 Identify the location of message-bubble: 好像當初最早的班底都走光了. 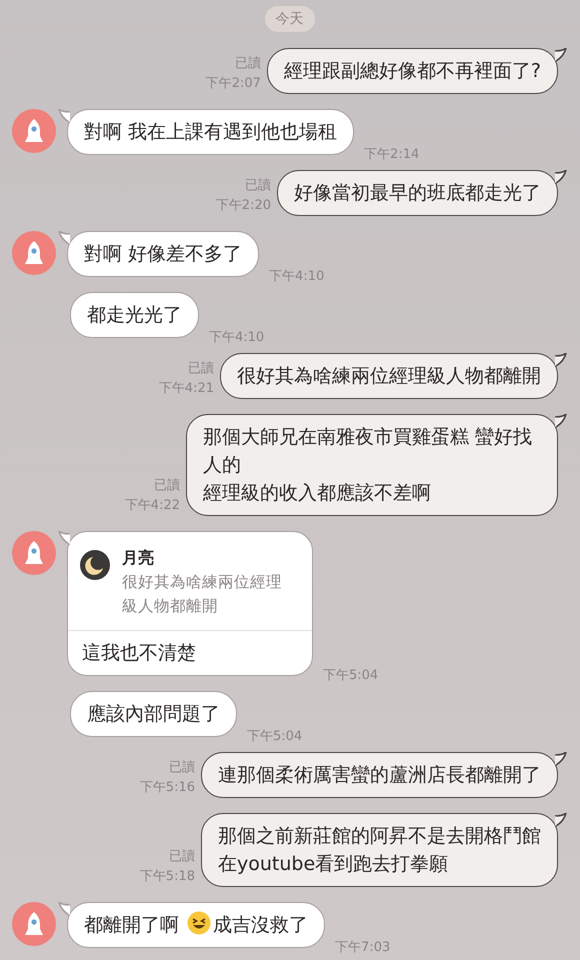
(417, 193).